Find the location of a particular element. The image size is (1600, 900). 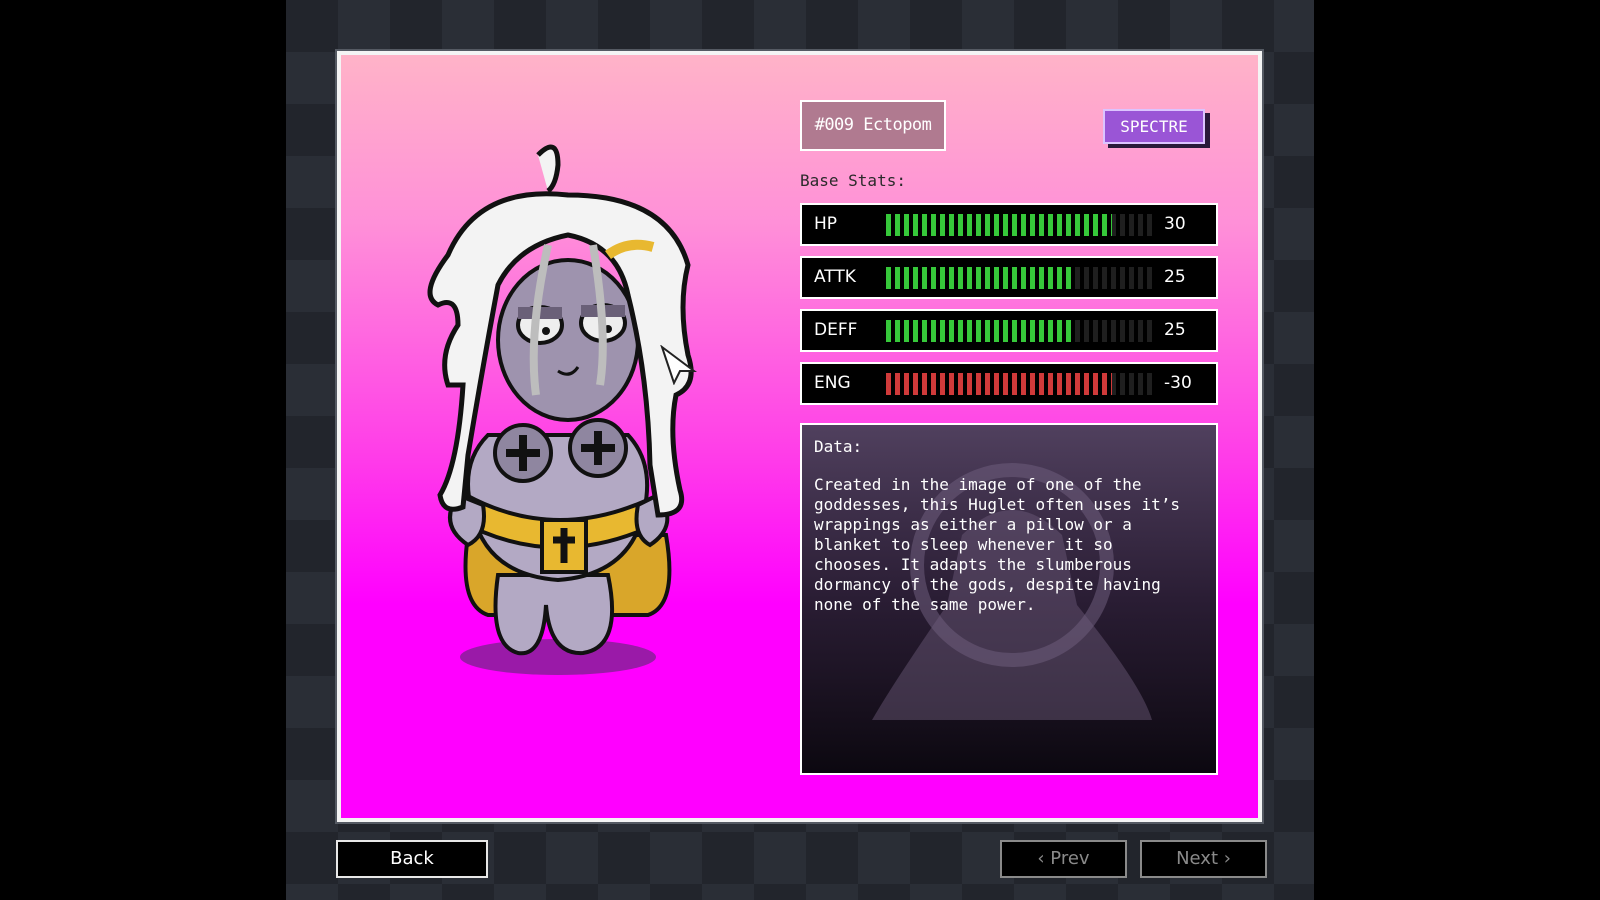

base-stats-heading: Base Stats: is located at coordinates (853, 180).